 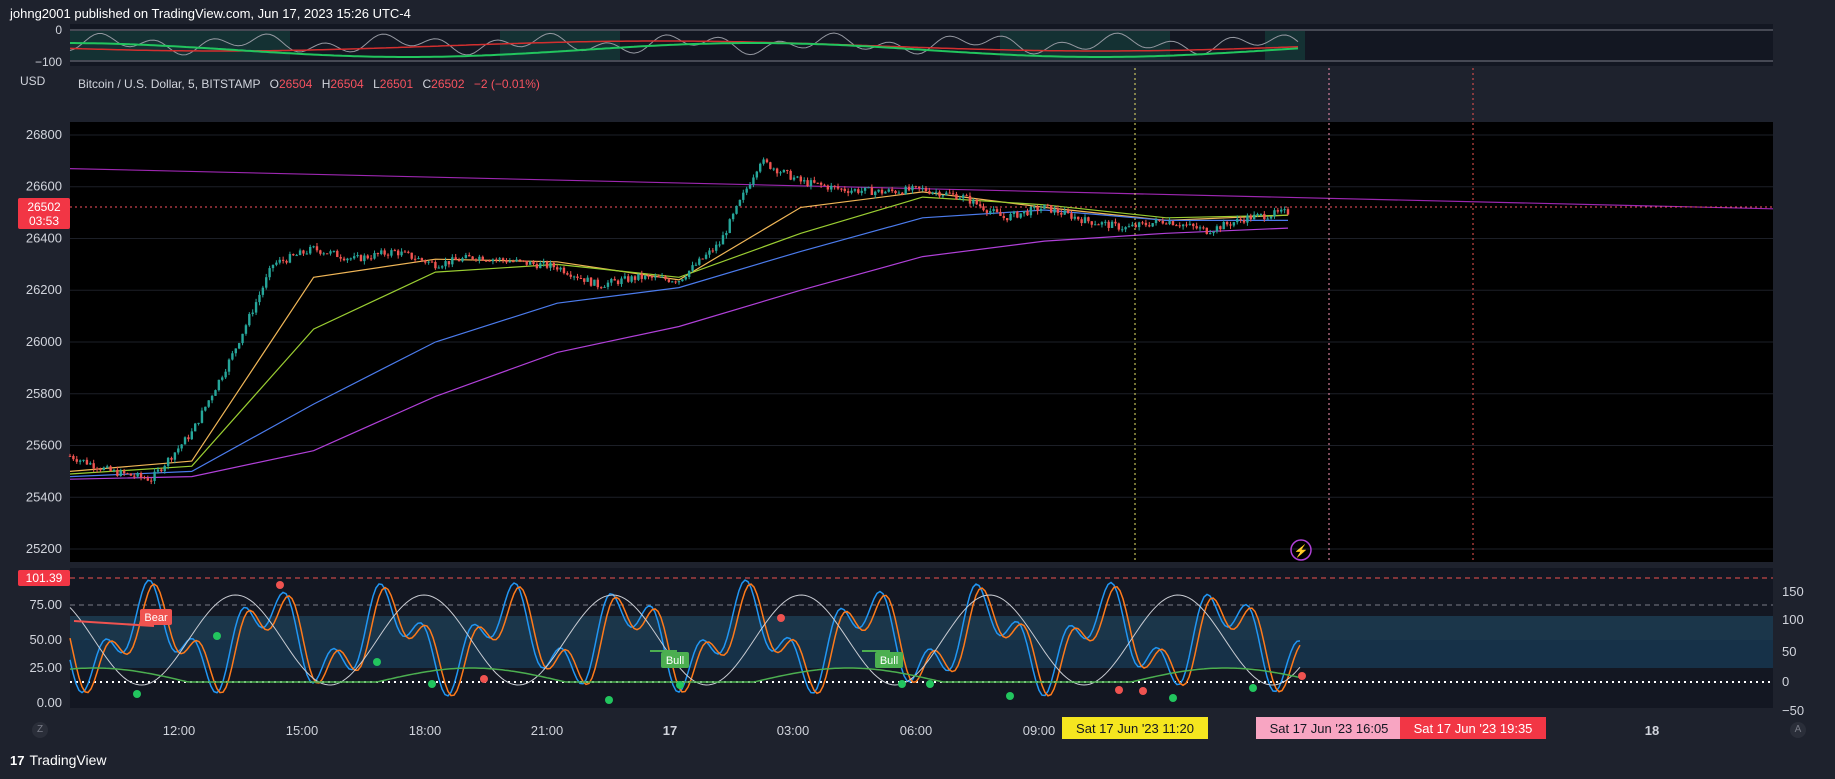 I want to click on auto-scale-button: A, so click(x=1798, y=730).